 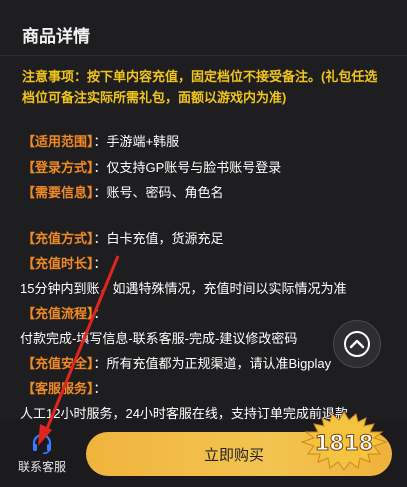 I want to click on detail-duration: 【充值时长】：, so click(x=64, y=262).